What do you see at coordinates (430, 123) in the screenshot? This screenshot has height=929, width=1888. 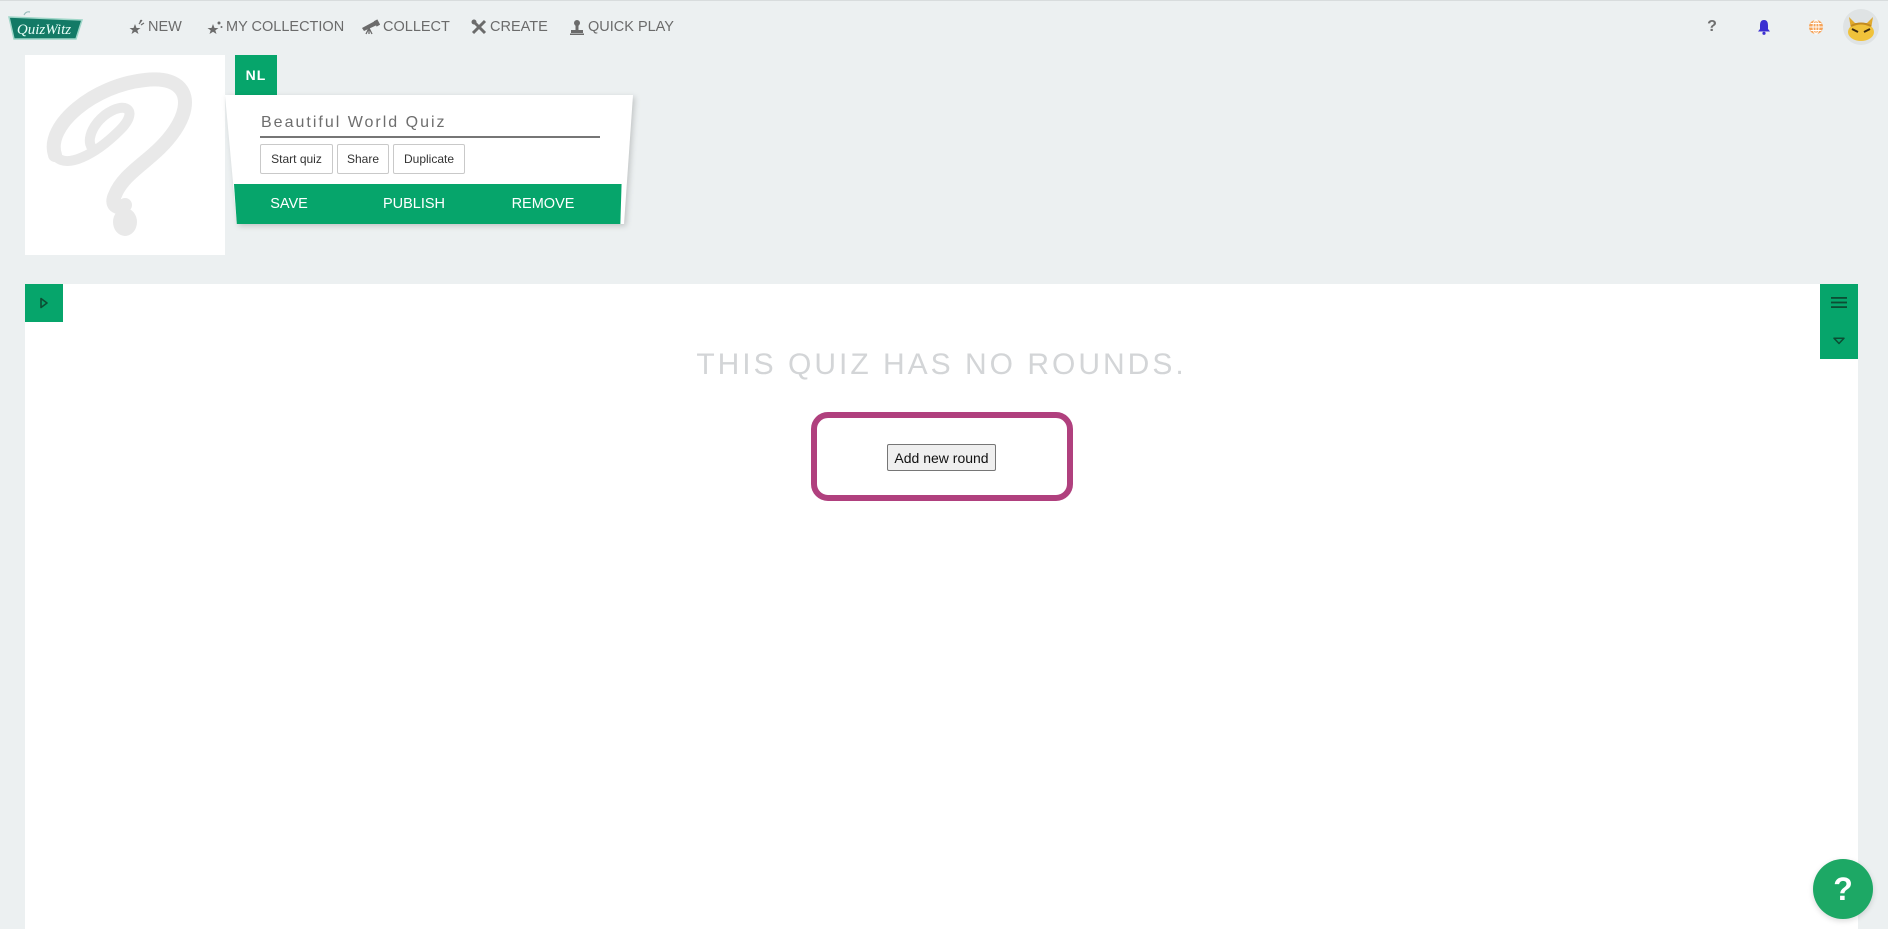 I see `quiz-title-input` at bounding box center [430, 123].